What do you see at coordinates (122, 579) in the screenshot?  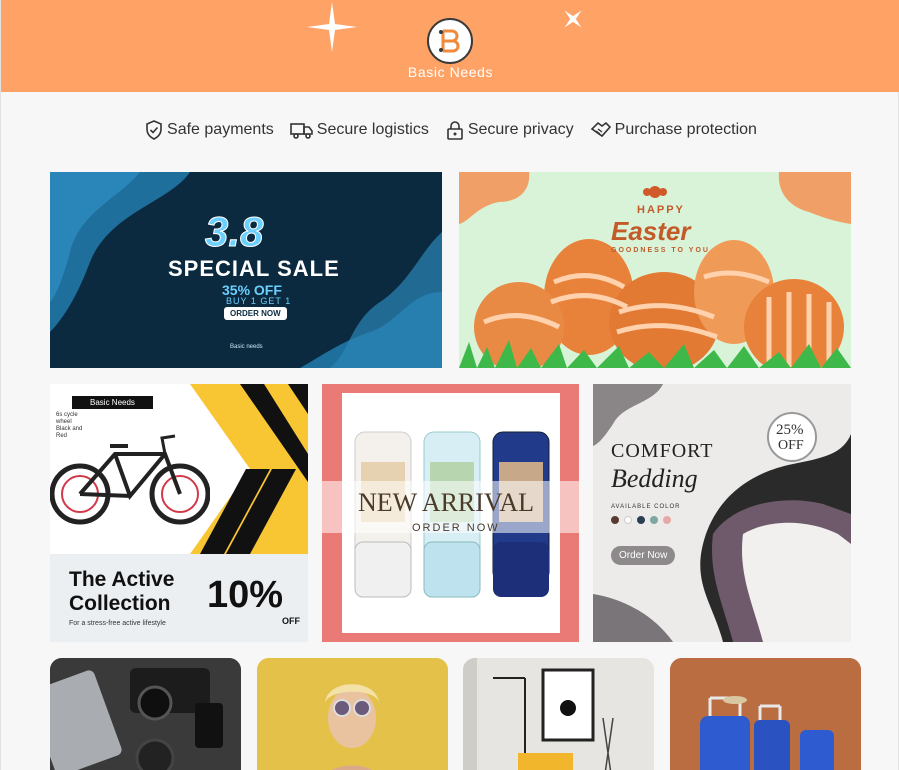 I see `bike-title-line1: The Active` at bounding box center [122, 579].